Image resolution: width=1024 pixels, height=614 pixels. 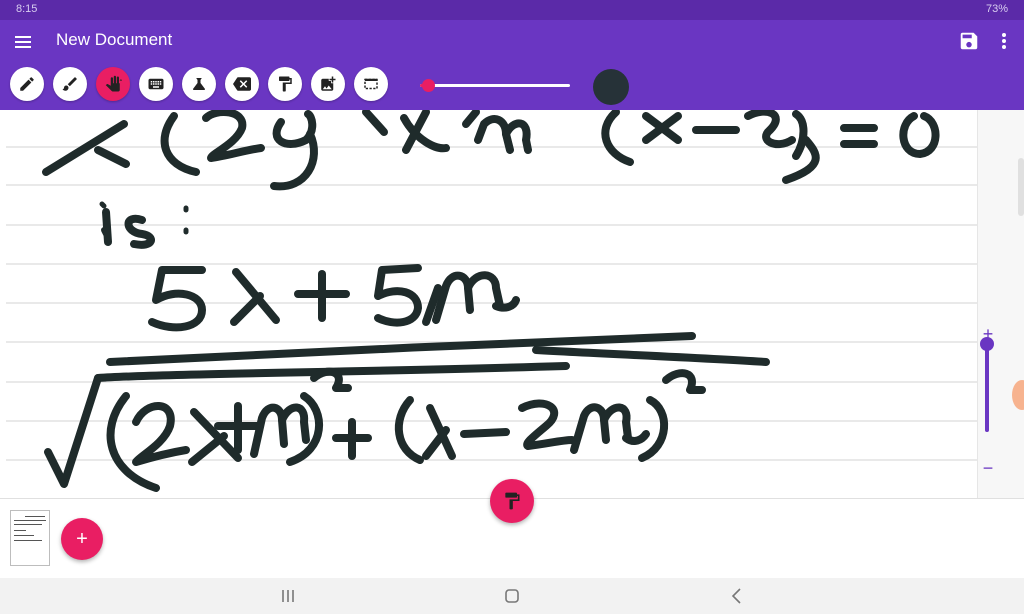 I want to click on hand-tool, so click(x=113, y=84).